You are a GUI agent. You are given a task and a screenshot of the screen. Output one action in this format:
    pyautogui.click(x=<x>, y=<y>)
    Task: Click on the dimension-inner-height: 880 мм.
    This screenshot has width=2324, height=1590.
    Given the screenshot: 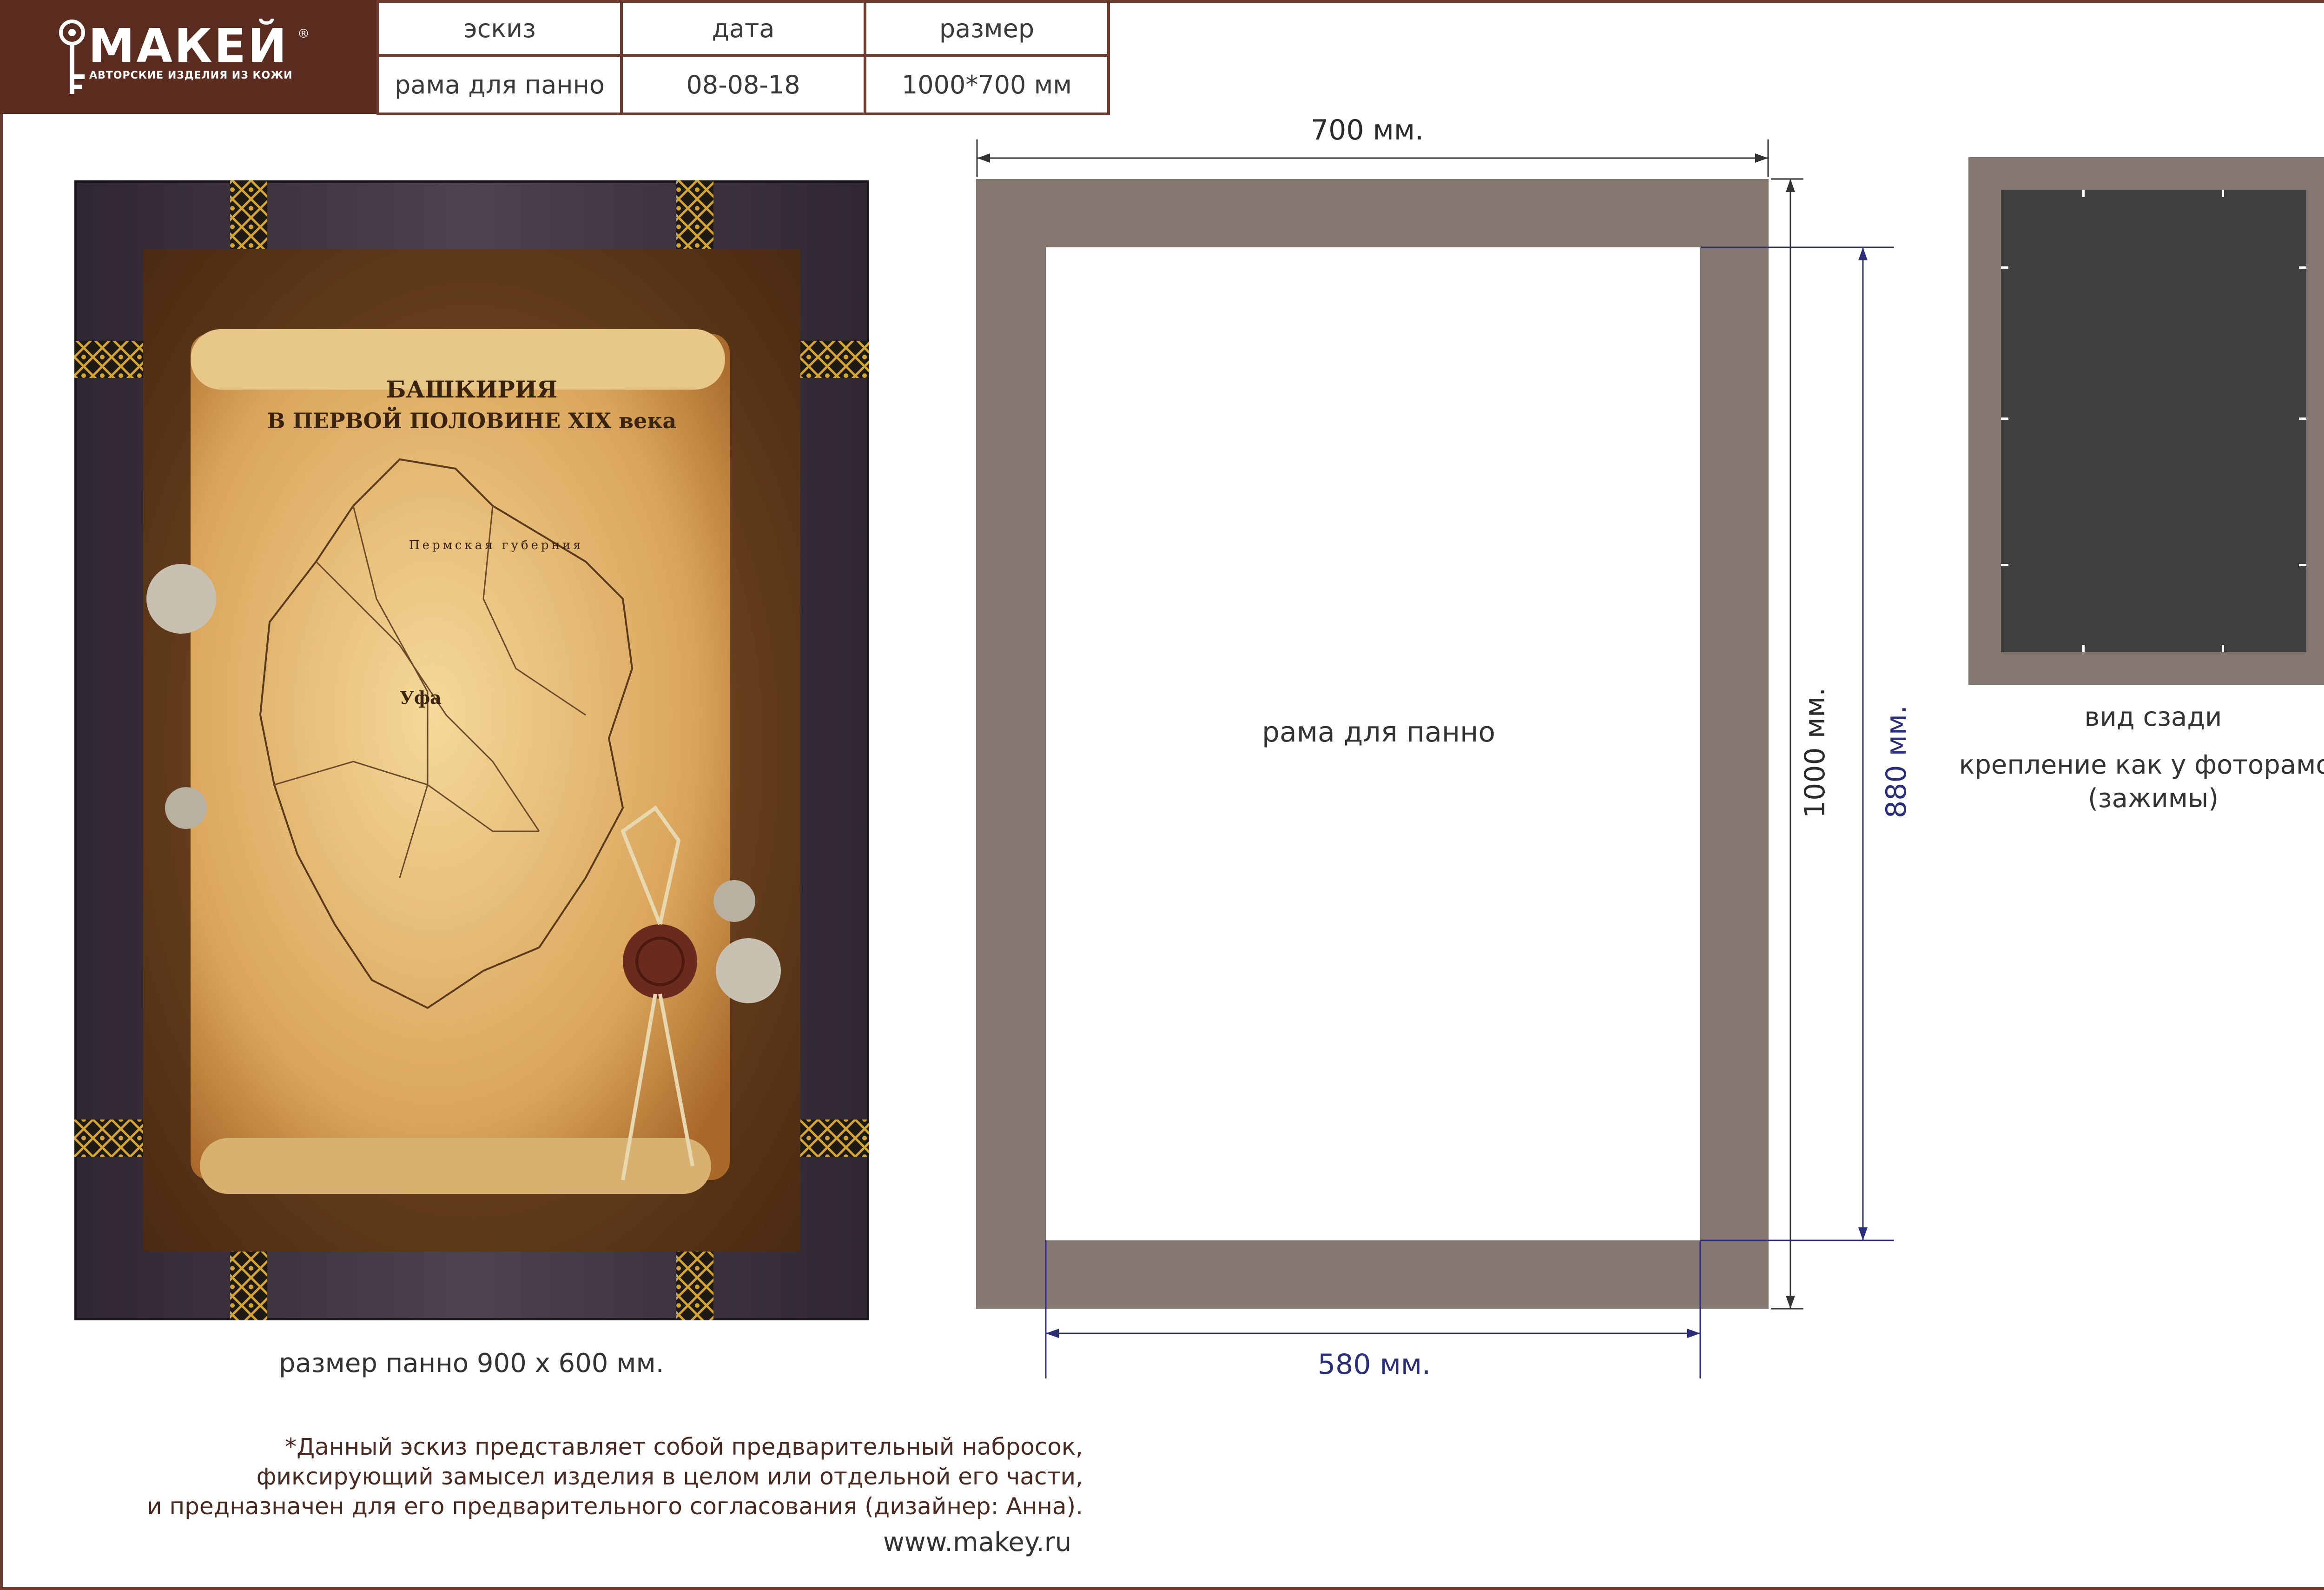 What is the action you would take?
    pyautogui.click(x=1896, y=761)
    